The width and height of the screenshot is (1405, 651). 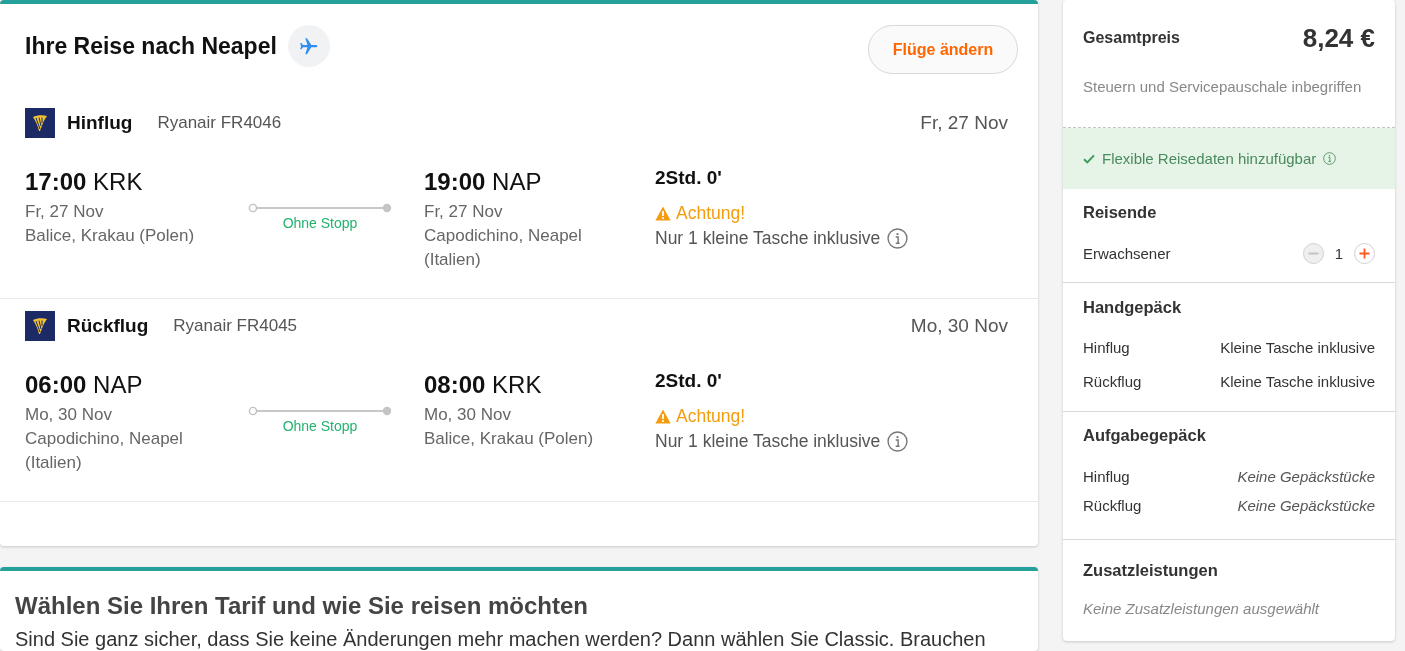 What do you see at coordinates (964, 123) in the screenshot?
I see `flight-date: Fr, 27 Nov` at bounding box center [964, 123].